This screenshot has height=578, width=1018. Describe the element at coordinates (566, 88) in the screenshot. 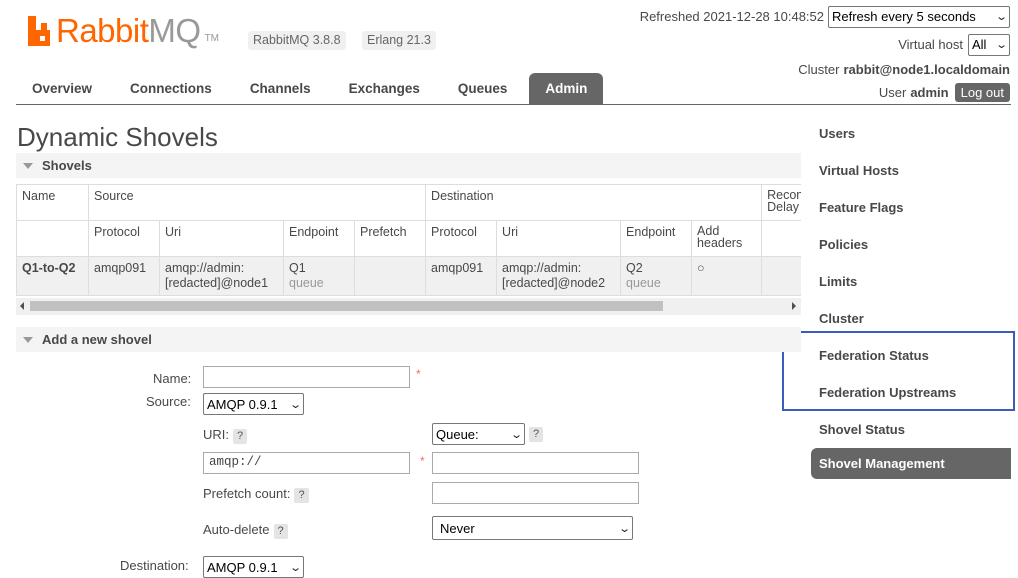

I see `tab-admin: Admin` at that location.